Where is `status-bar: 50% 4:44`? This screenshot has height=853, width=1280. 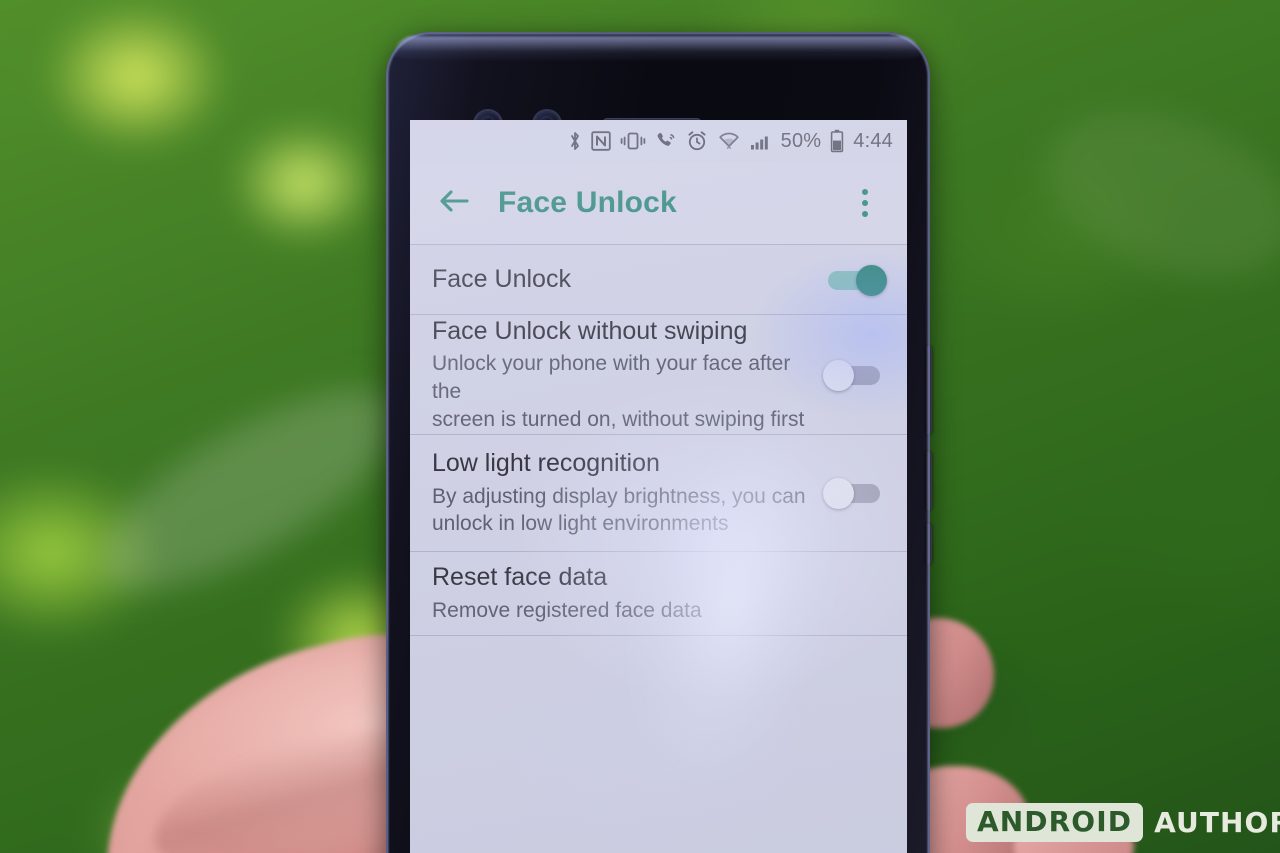
status-bar: 50% 4:44 is located at coordinates (658, 141).